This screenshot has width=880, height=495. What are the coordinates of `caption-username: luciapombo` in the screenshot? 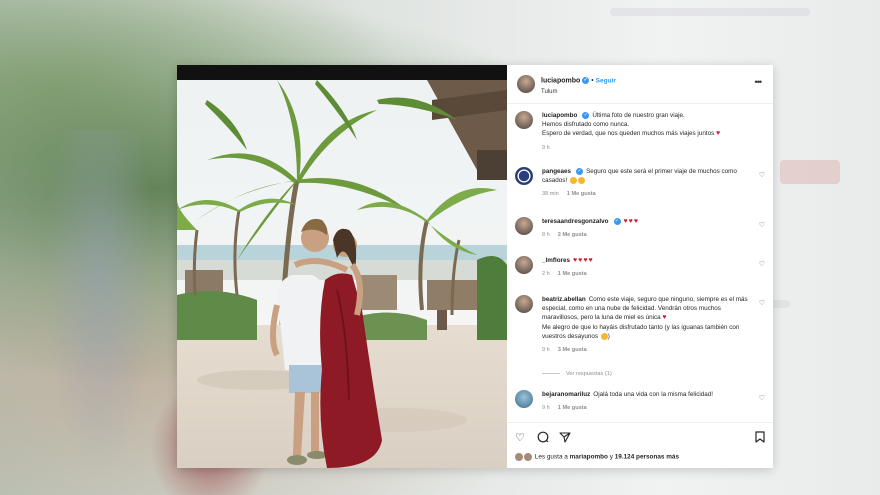 It's located at (559, 115).